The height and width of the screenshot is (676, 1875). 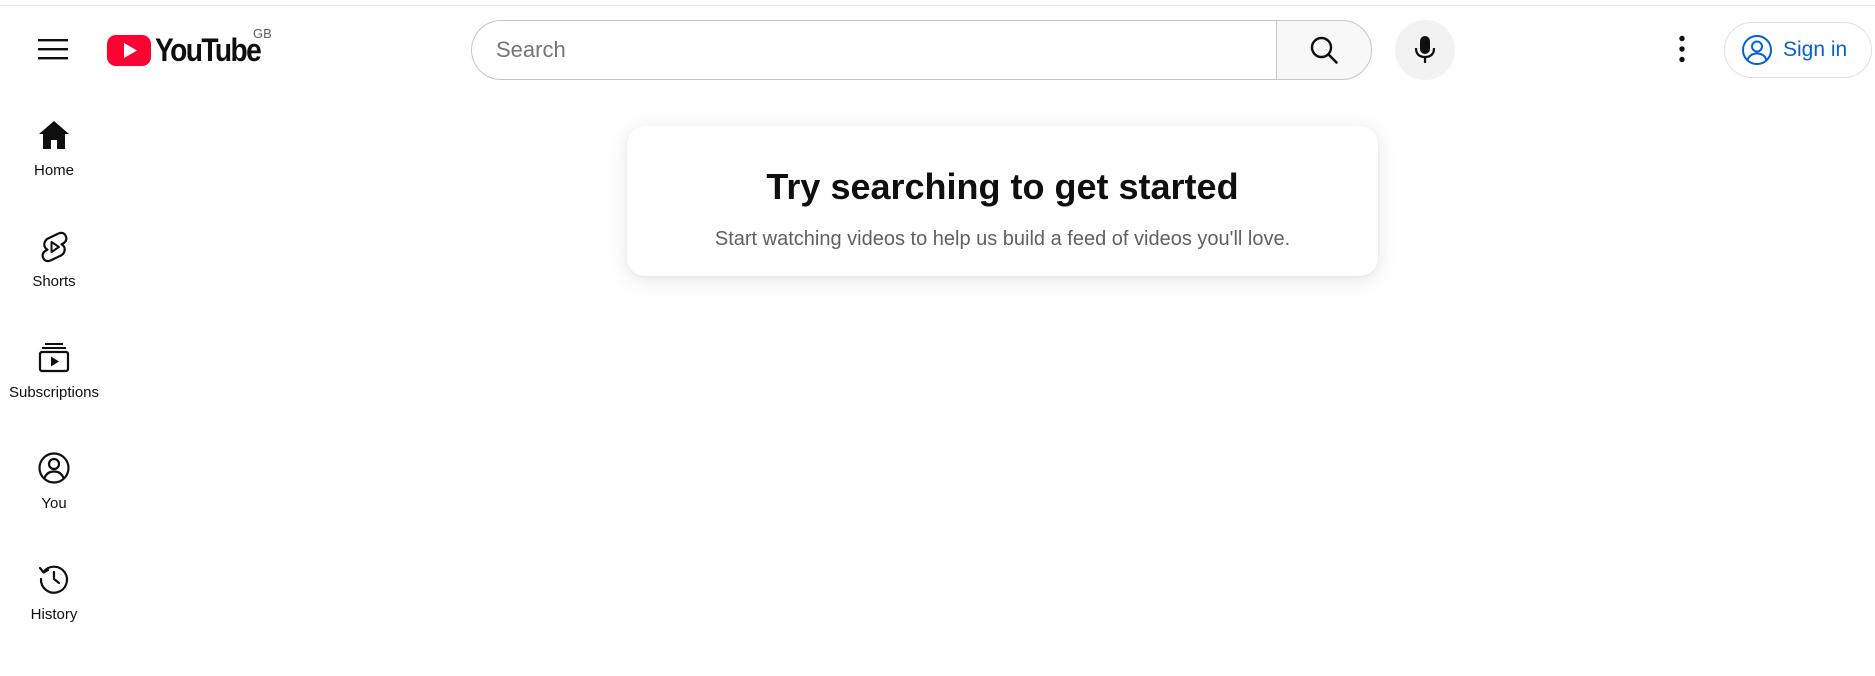 I want to click on microphone-icon, so click(x=1425, y=49).